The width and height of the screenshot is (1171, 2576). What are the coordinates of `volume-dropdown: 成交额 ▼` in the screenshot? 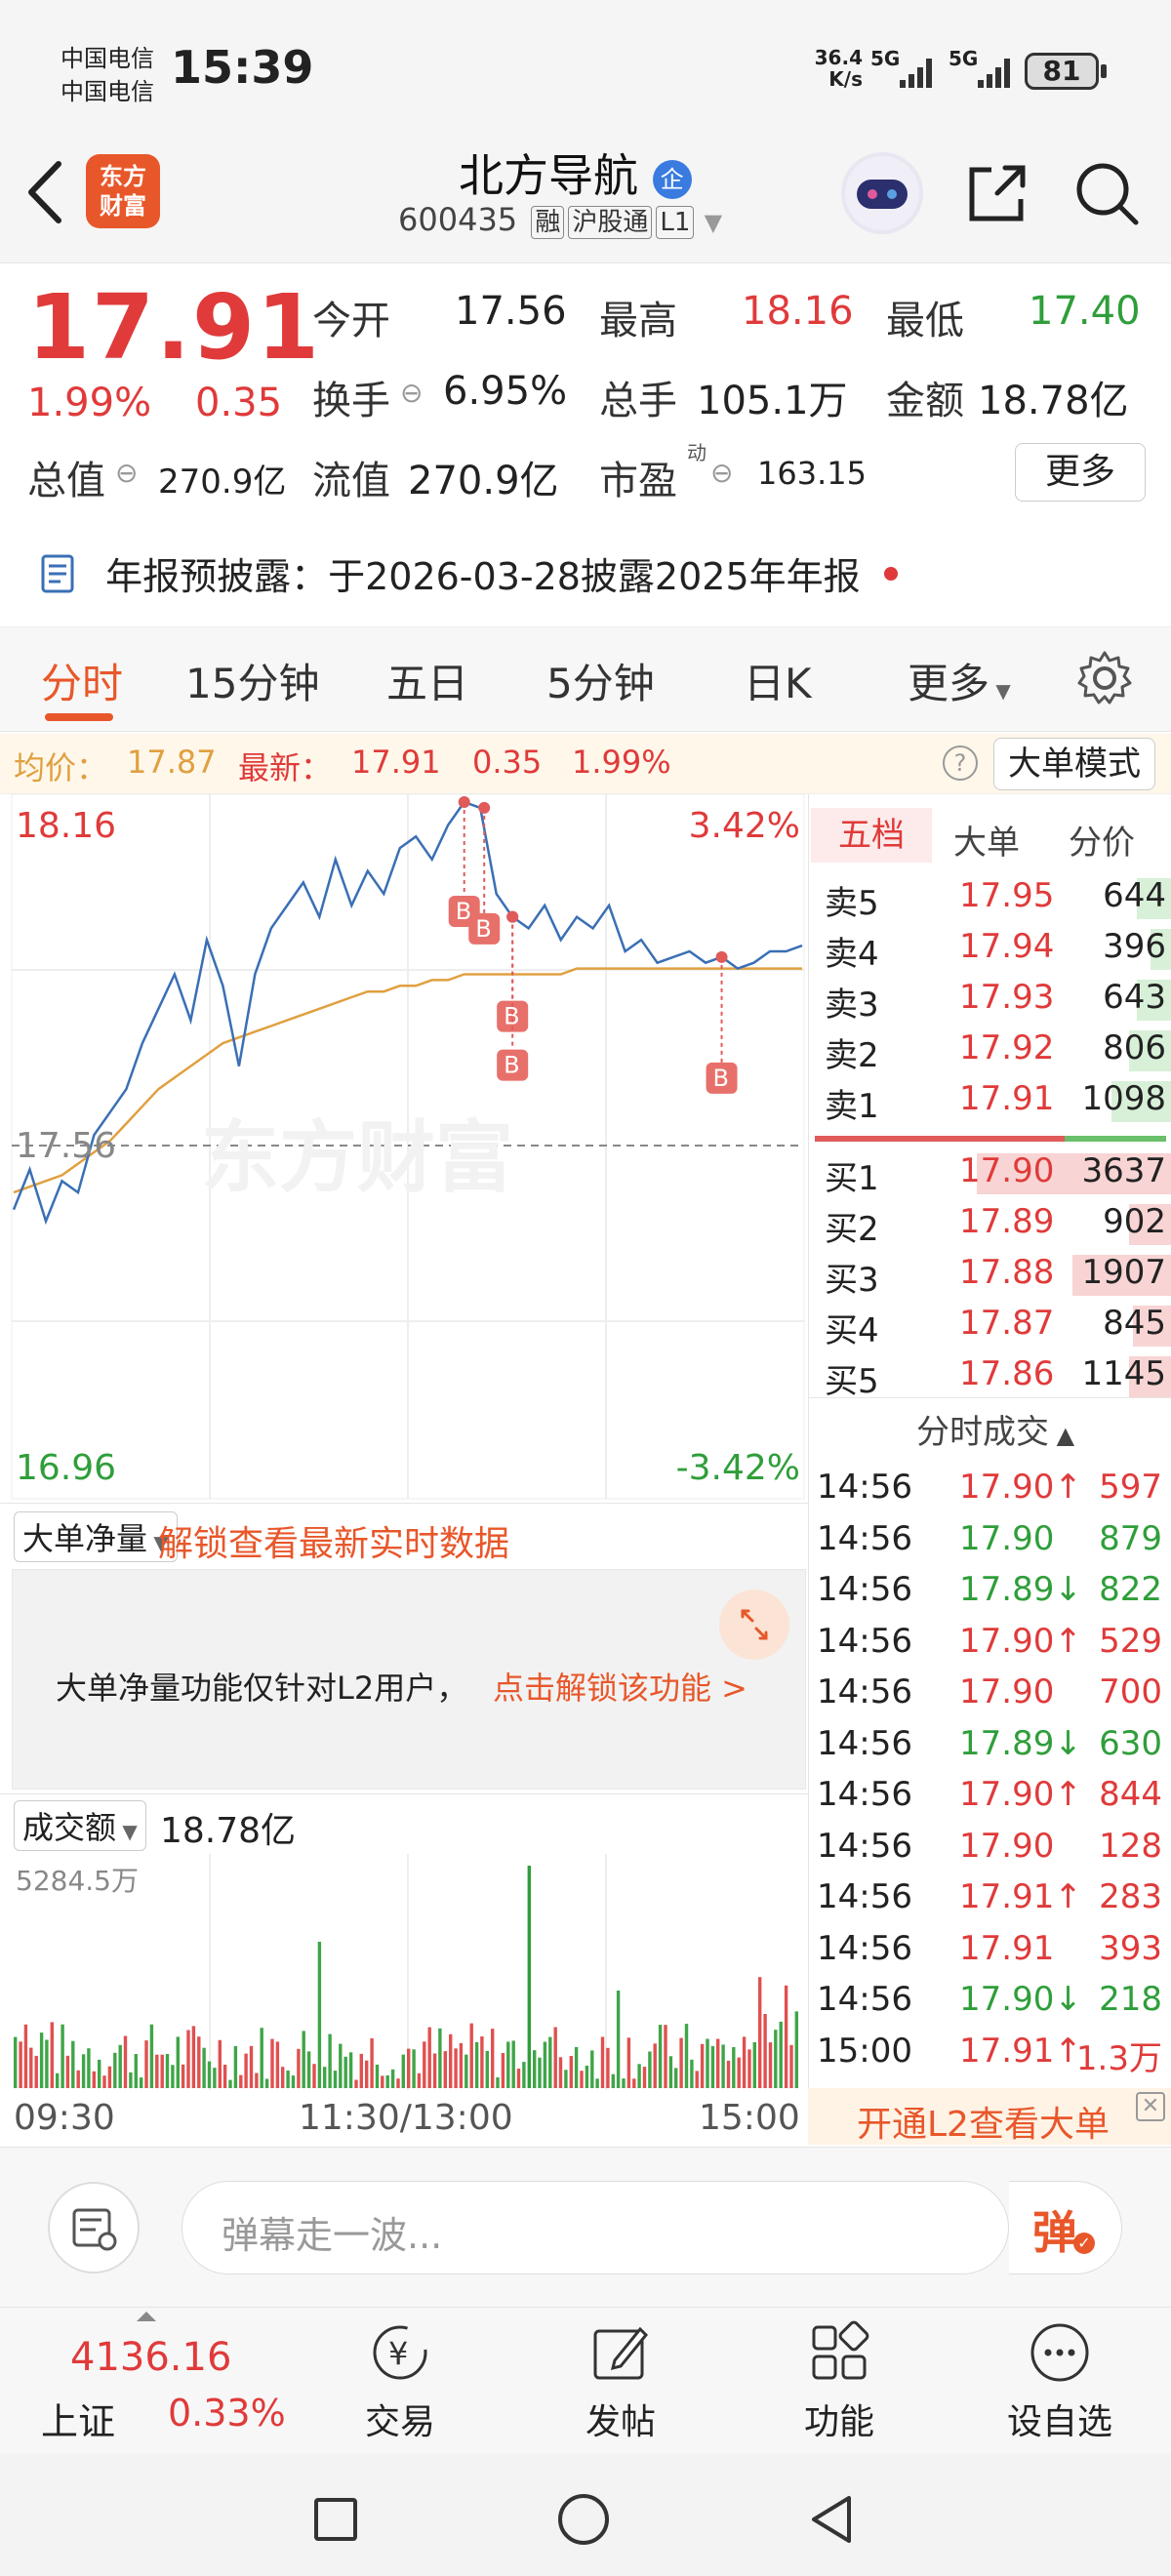 It's located at (80, 1825).